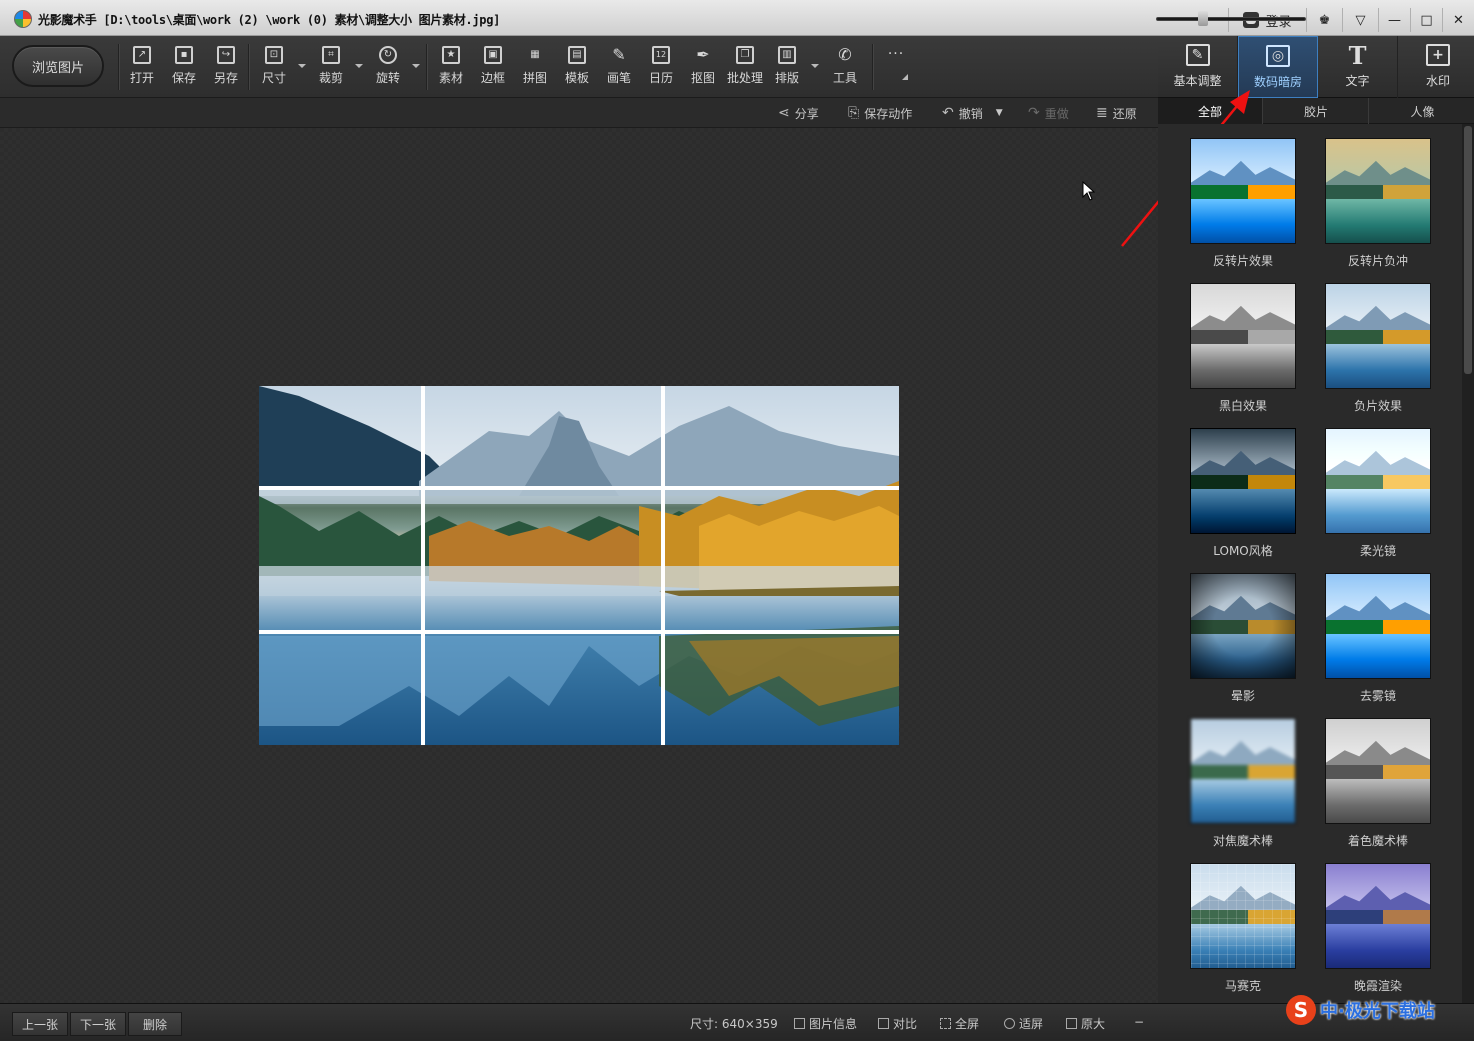 The image size is (1474, 1041). I want to click on zoom-out-button: −, so click(1139, 1022).